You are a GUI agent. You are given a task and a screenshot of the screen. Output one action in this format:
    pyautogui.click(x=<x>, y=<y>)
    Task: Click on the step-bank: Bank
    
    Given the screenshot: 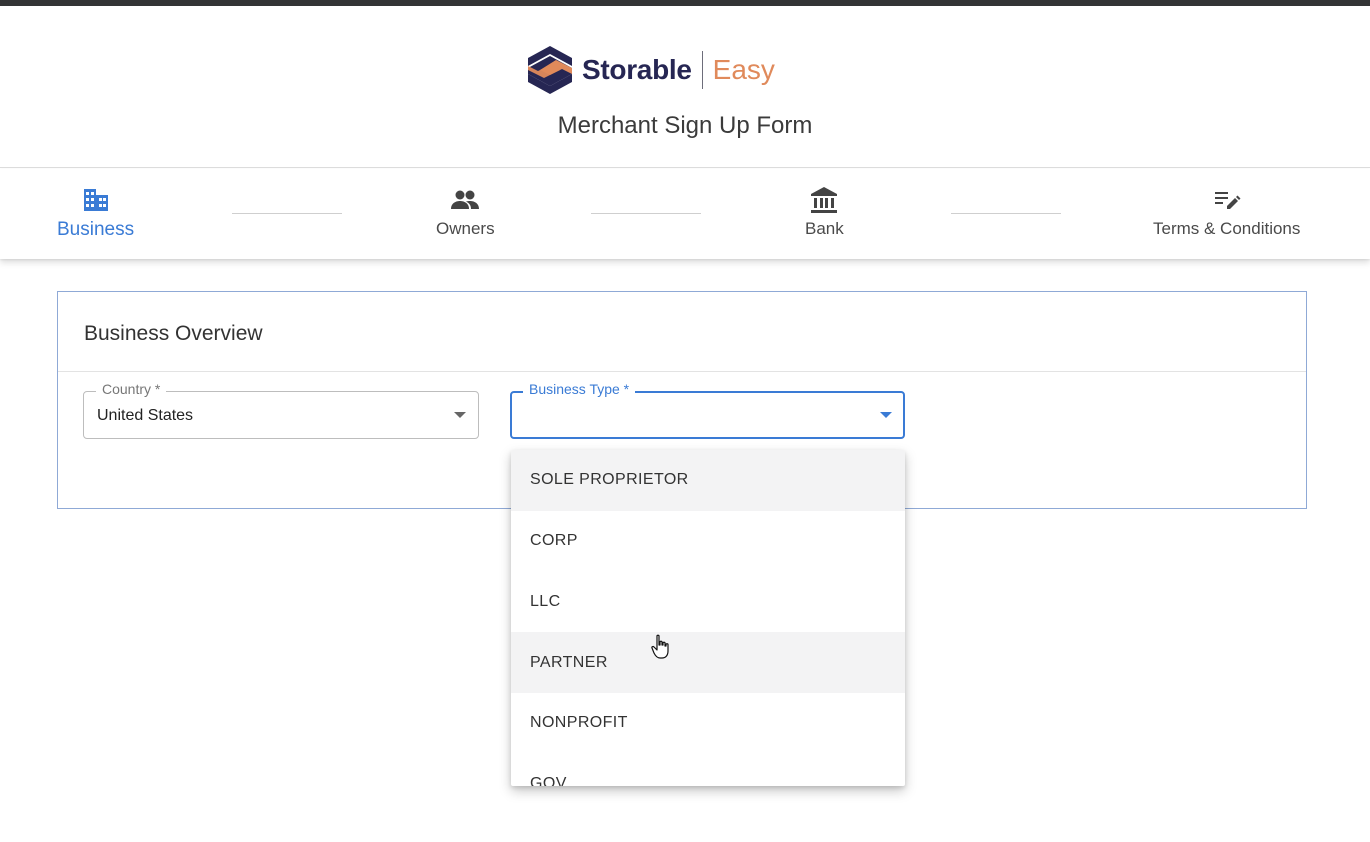 What is the action you would take?
    pyautogui.click(x=824, y=212)
    